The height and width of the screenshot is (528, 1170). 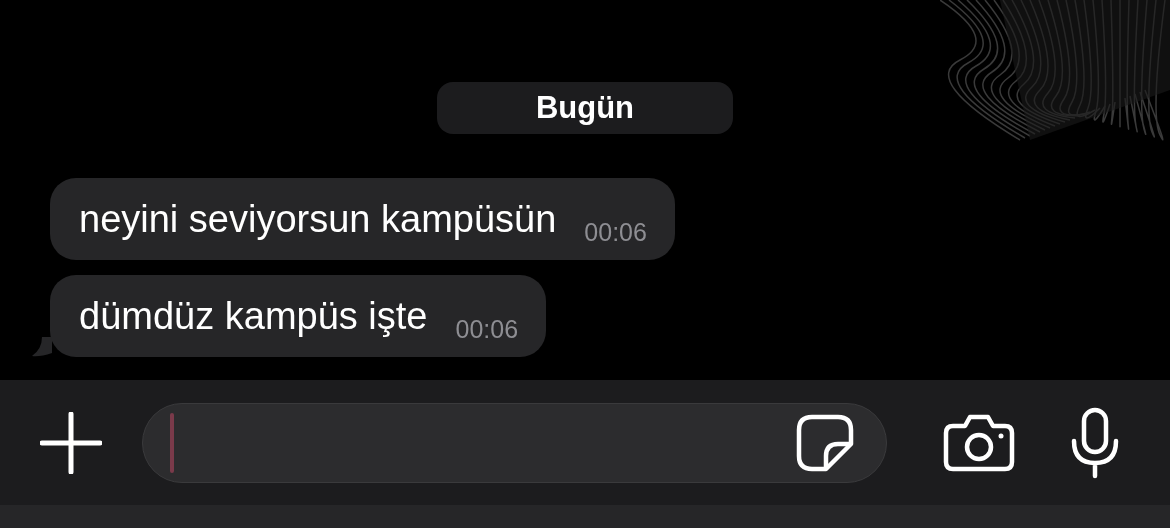 What do you see at coordinates (71, 442) in the screenshot?
I see `add-icon` at bounding box center [71, 442].